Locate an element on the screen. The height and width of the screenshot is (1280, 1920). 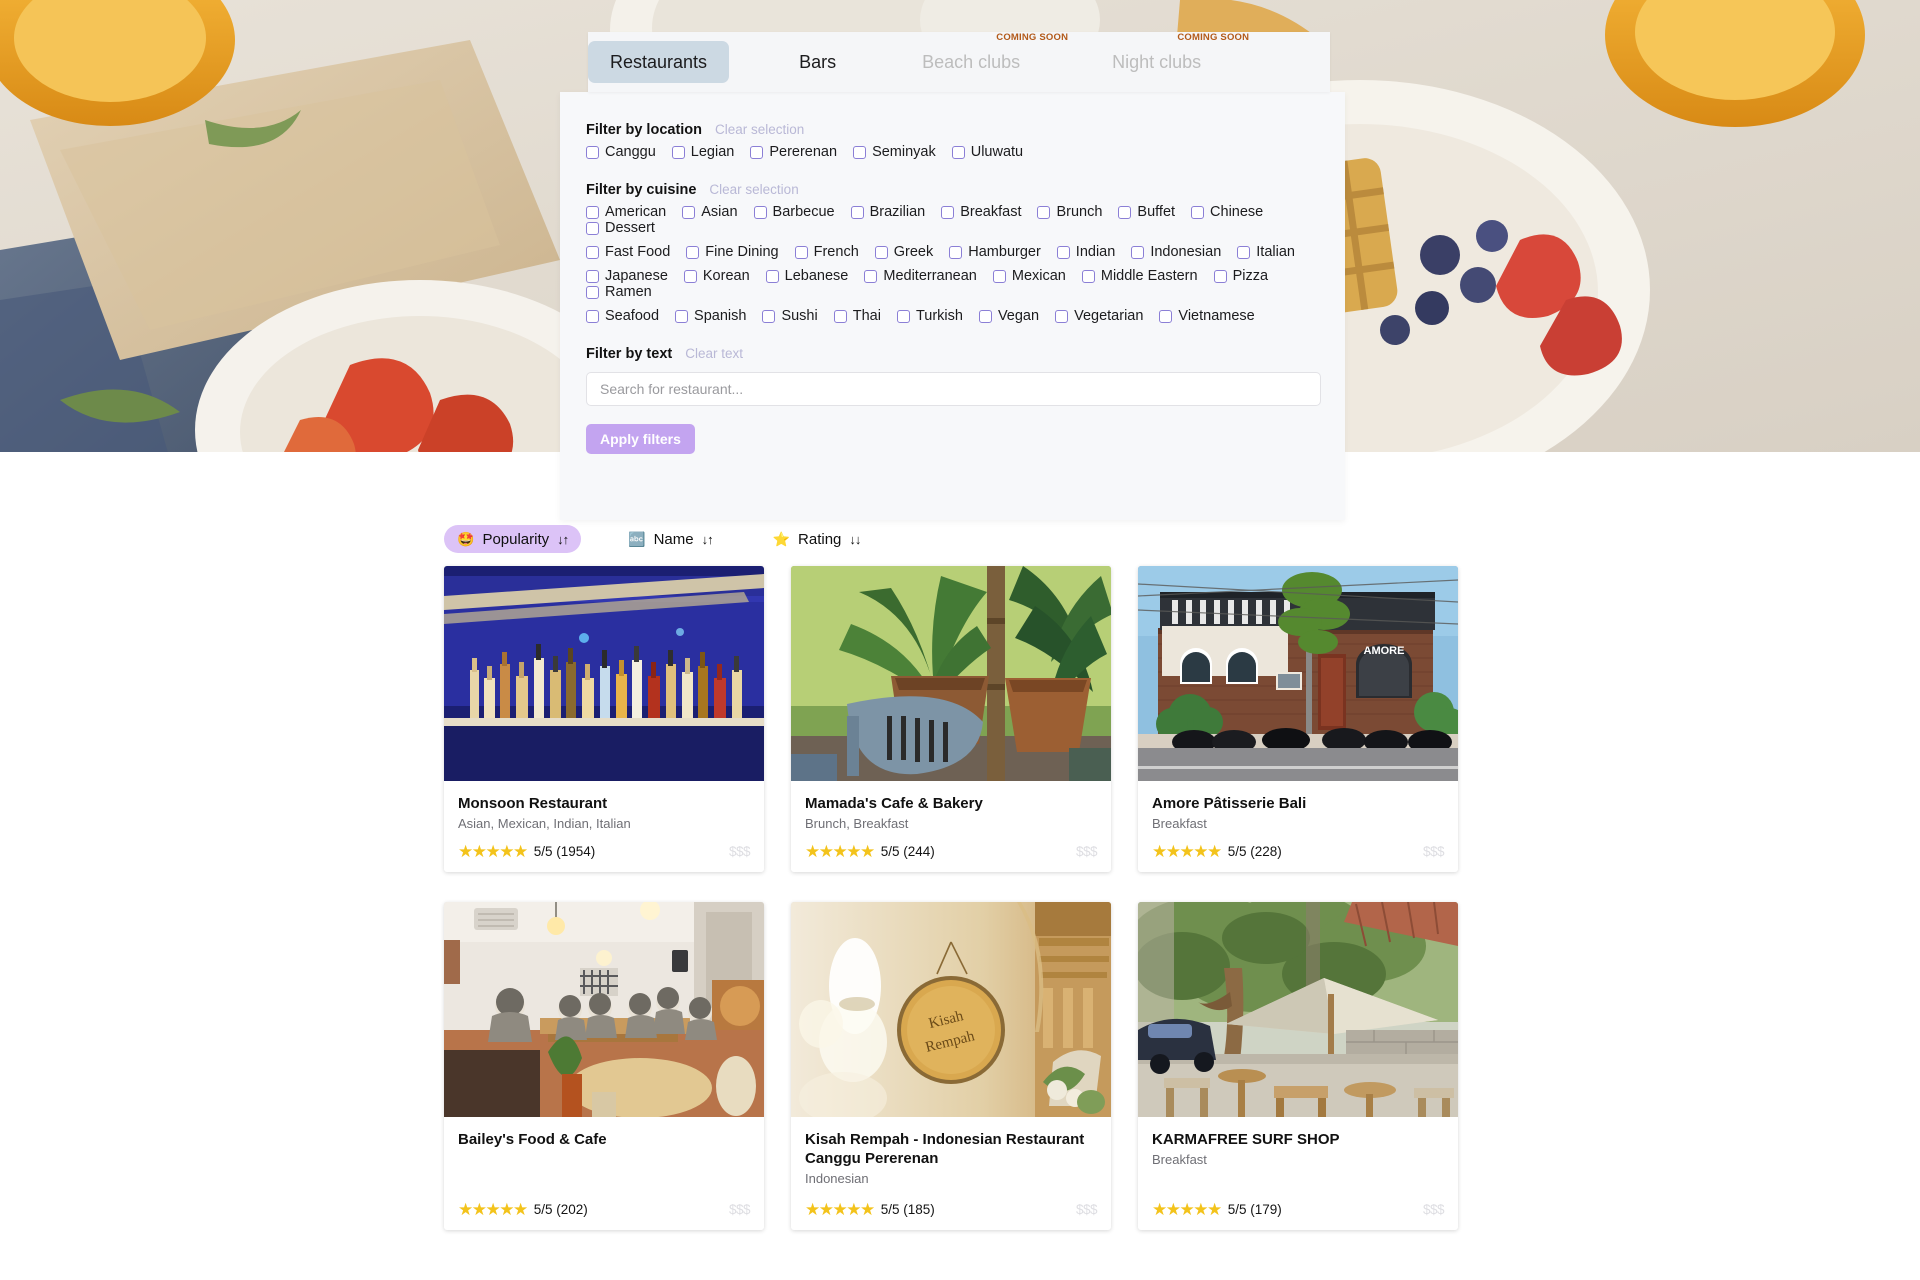
checkbox-ramen: Ramen is located at coordinates (619, 292).